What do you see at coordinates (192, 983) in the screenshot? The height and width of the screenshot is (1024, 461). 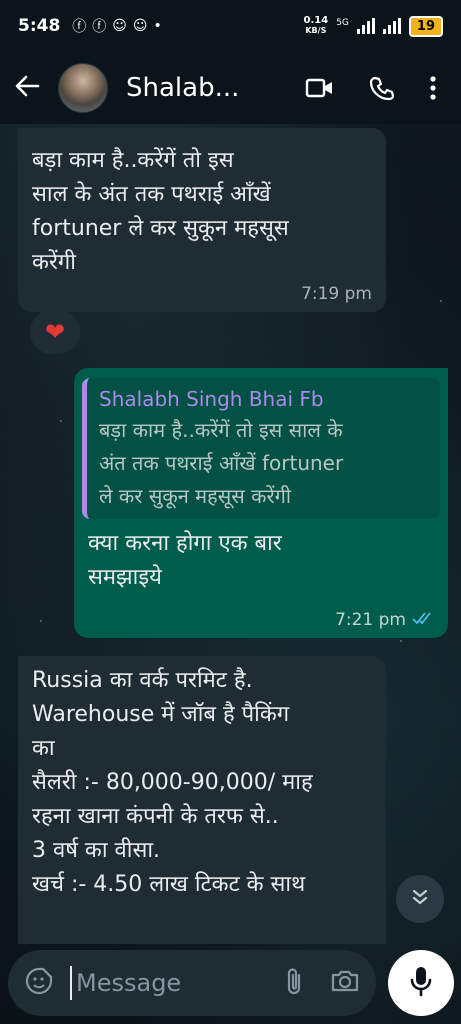 I see `message-composer: Message` at bounding box center [192, 983].